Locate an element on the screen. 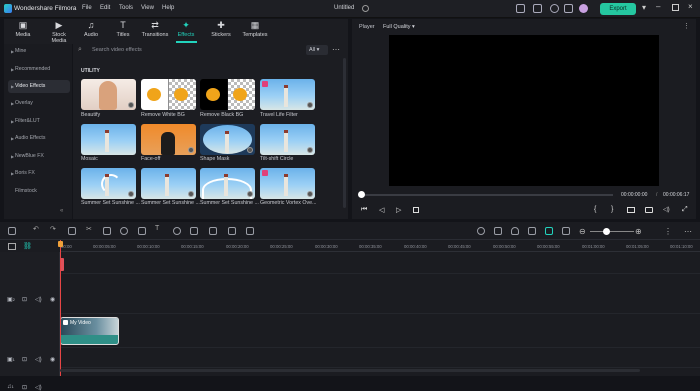 This screenshot has width=700, height=391. tab-effects: ✦ Effects is located at coordinates (186, 30).